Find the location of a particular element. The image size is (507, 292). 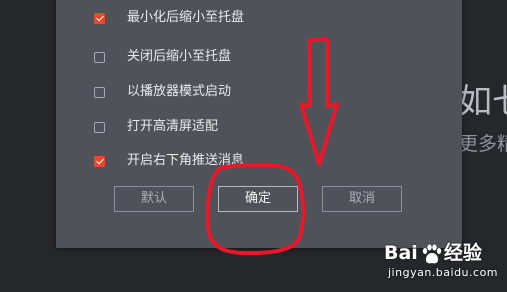

watermark-brand-left: Bai is located at coordinates (401, 253).